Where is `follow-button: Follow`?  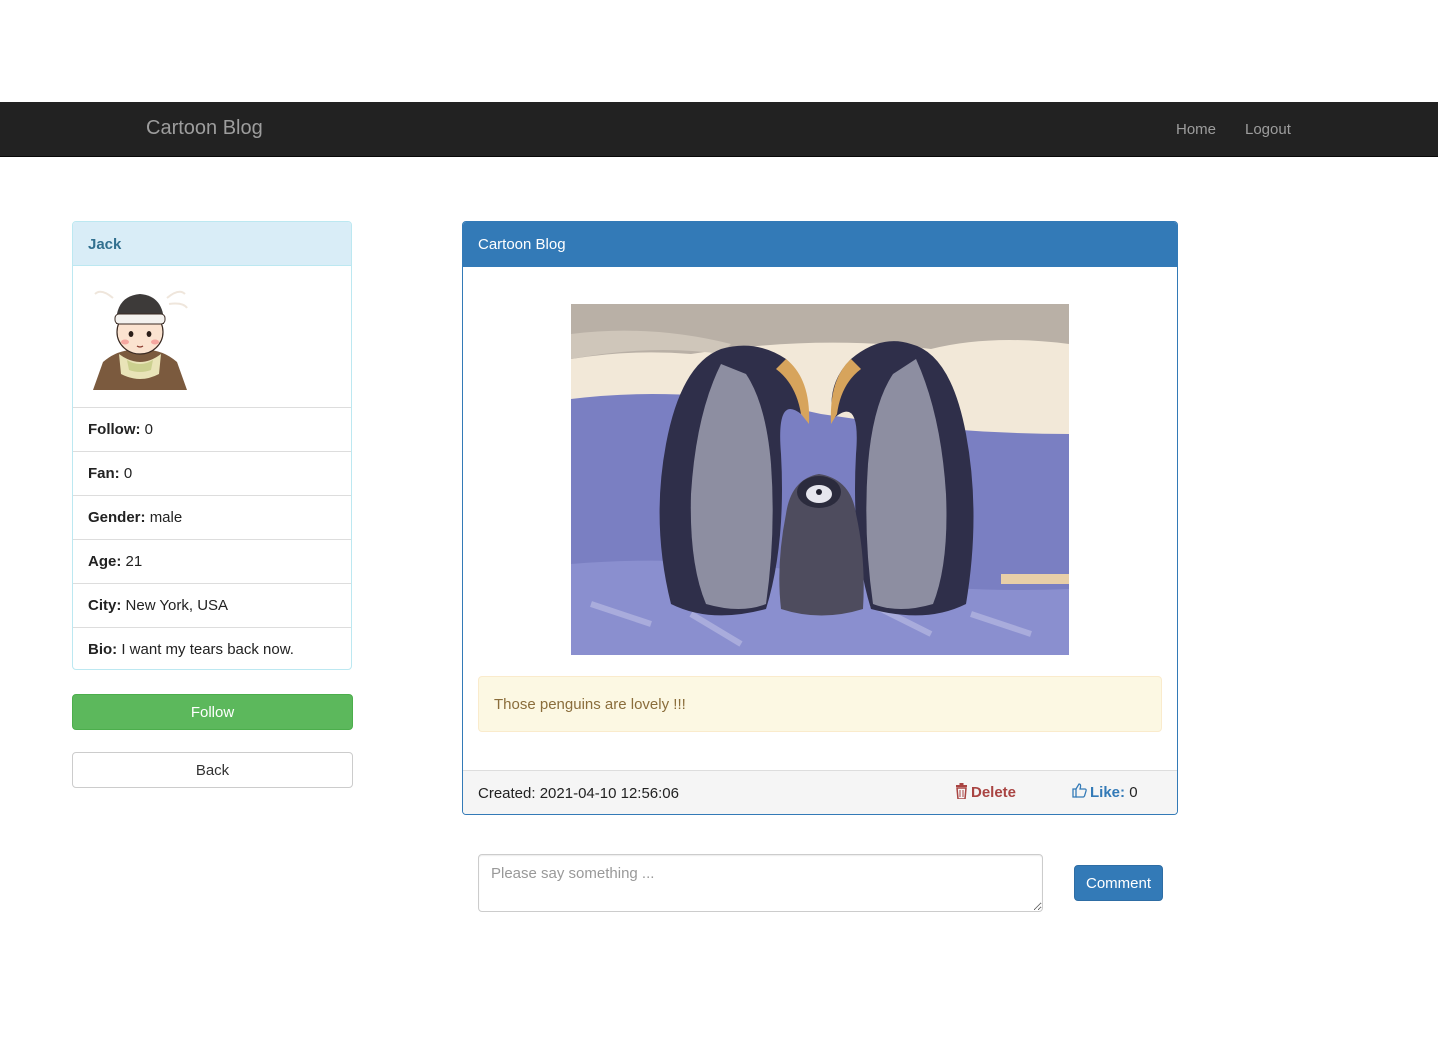
follow-button: Follow is located at coordinates (212, 712).